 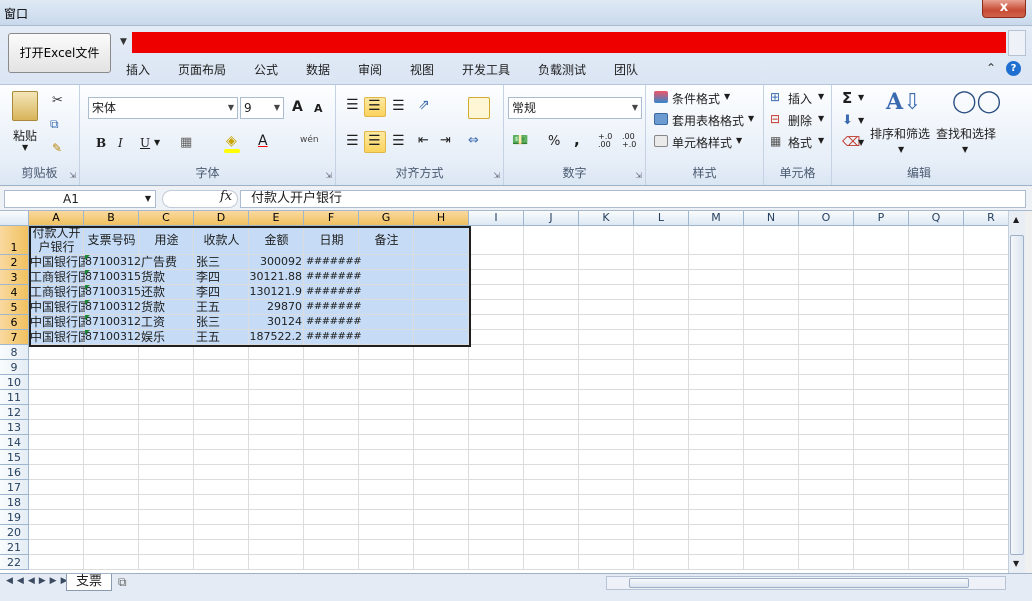 What do you see at coordinates (72, 175) in the screenshot?
I see `clipboard-launcher-icon: ⇲` at bounding box center [72, 175].